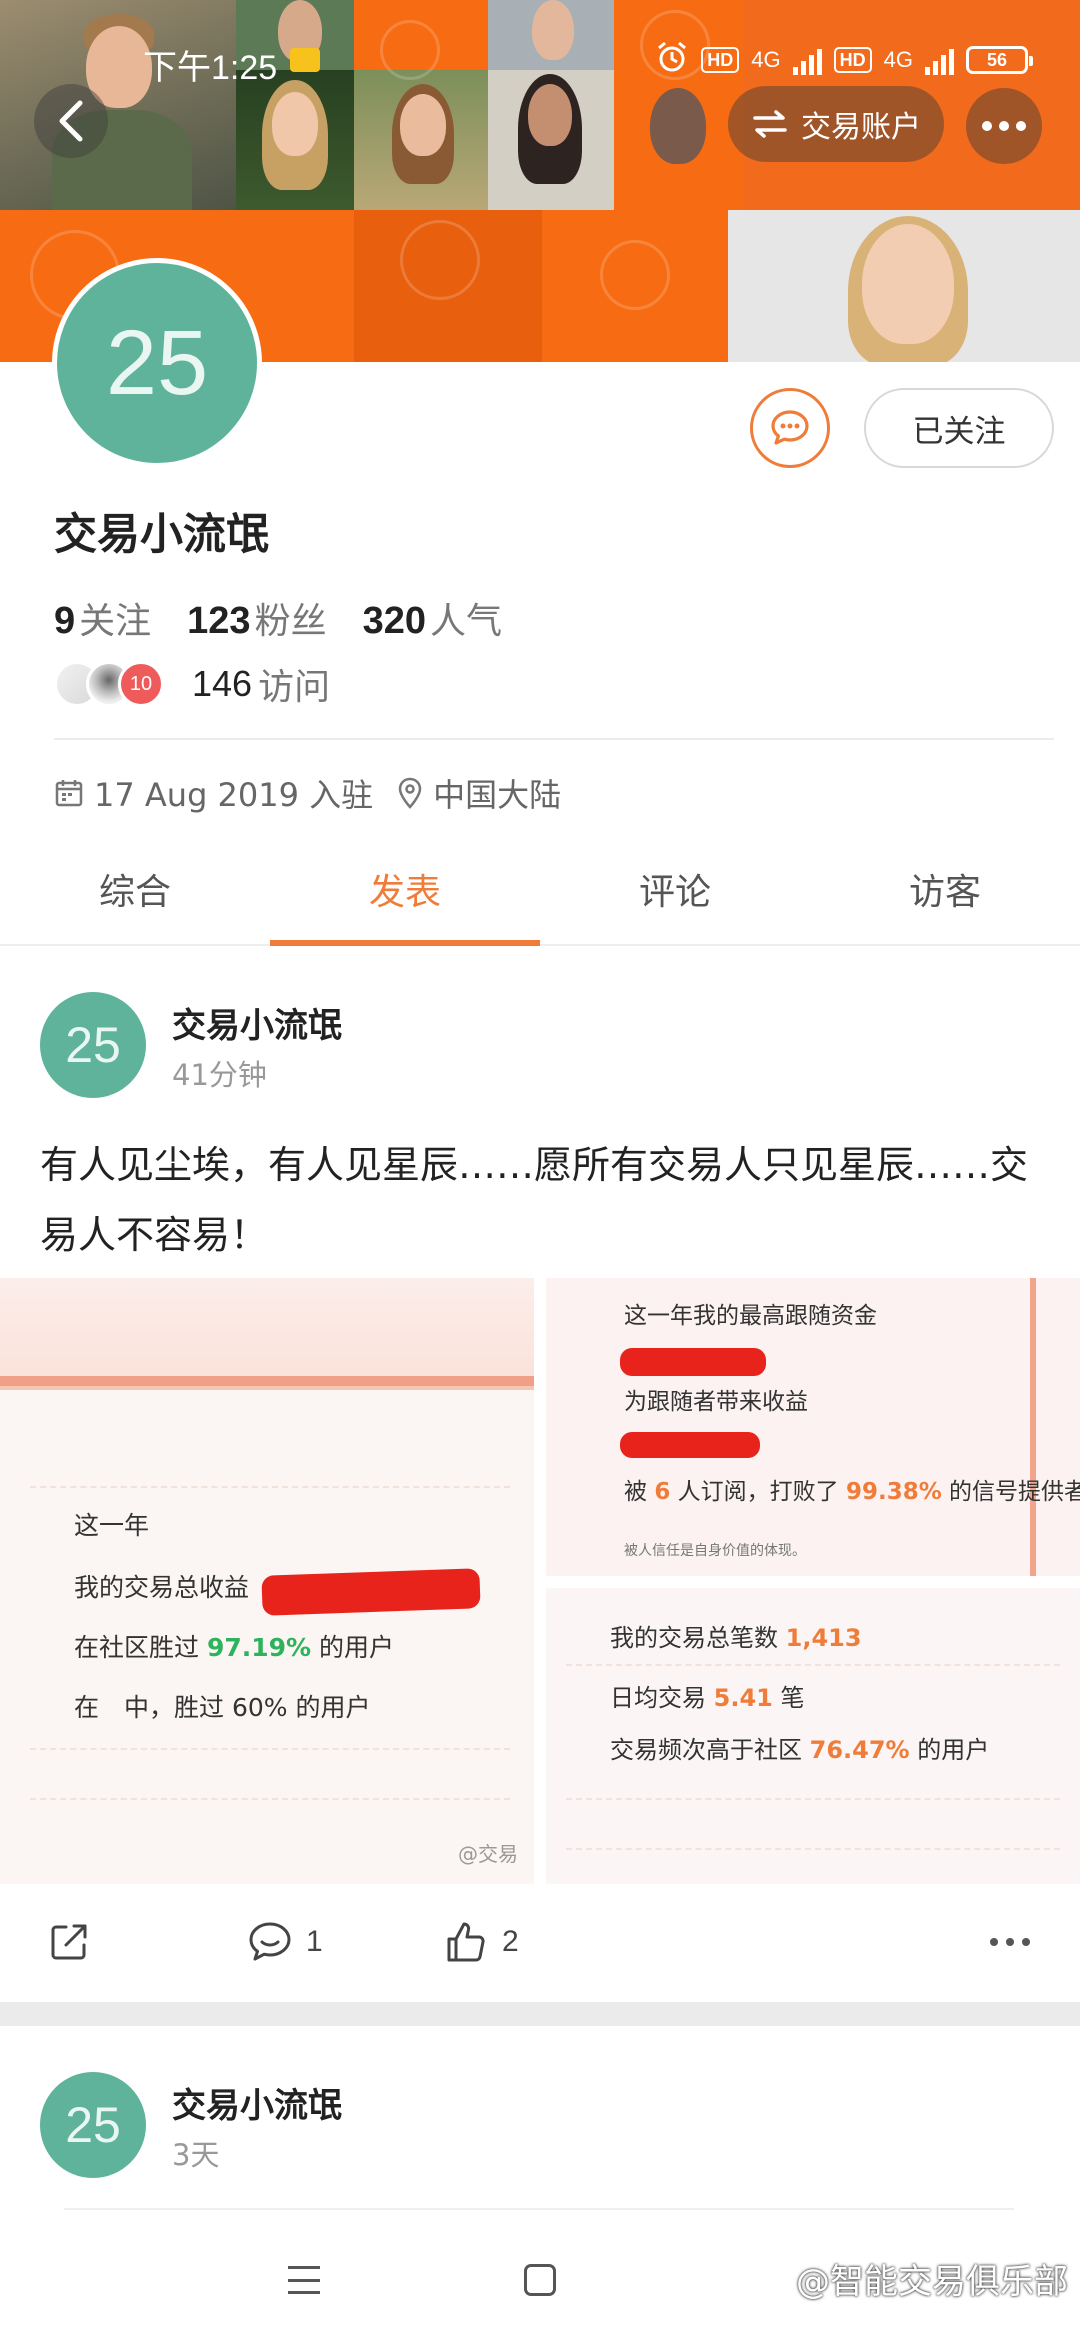  I want to click on post-separator, so click(540, 2014).